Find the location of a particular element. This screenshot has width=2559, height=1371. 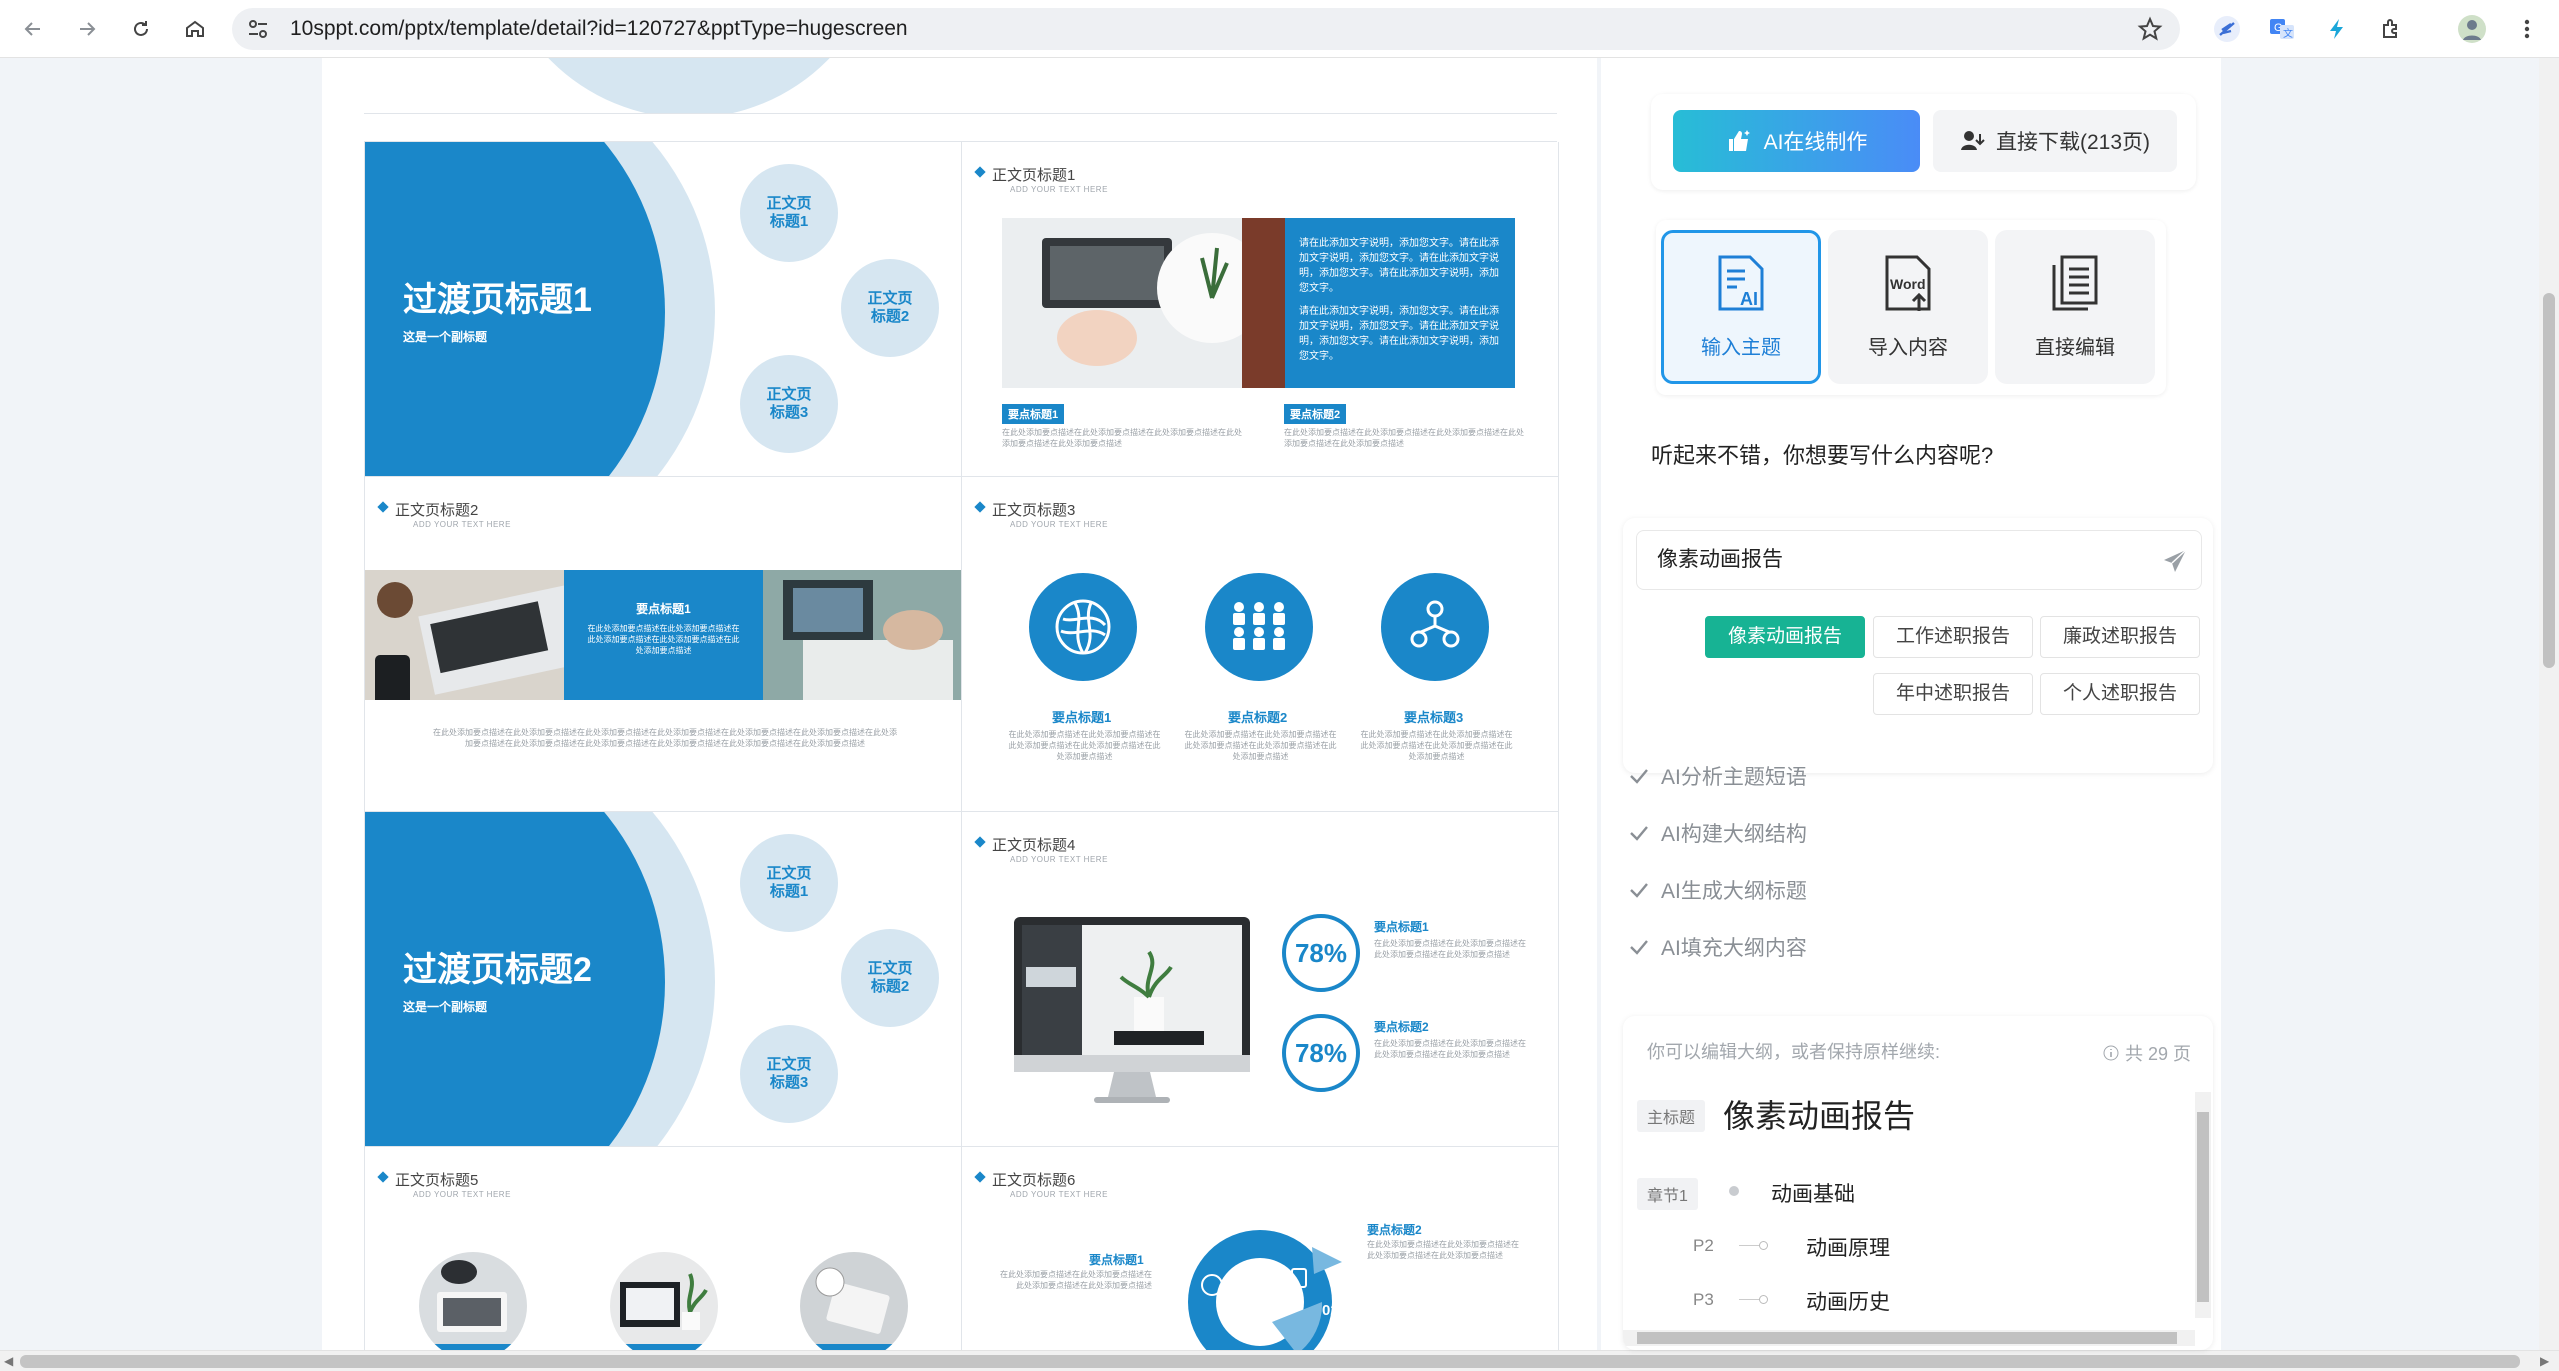

page-count: 共 29 页 is located at coordinates (2147, 1053).